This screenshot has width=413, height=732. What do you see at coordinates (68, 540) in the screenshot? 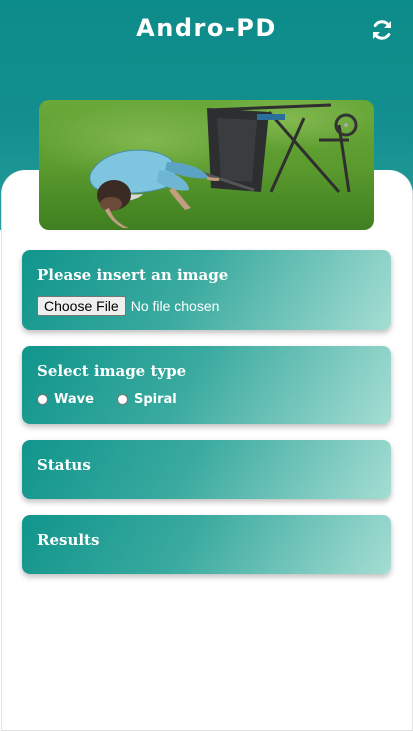
I see `results-title: Results` at bounding box center [68, 540].